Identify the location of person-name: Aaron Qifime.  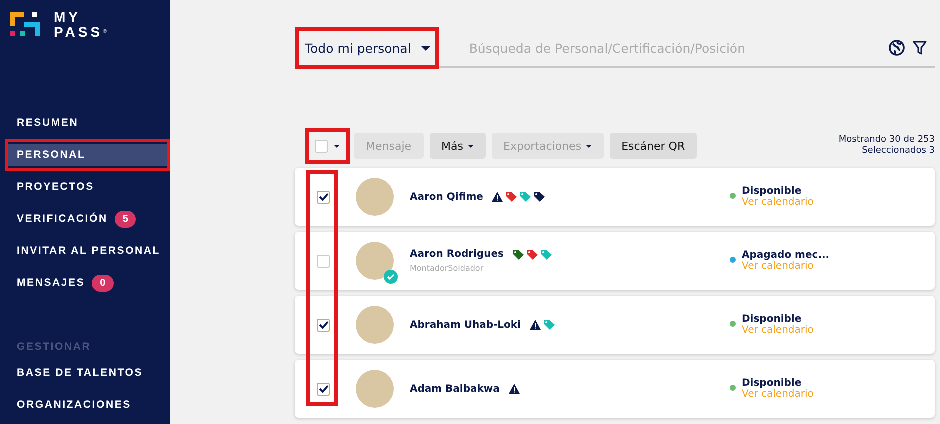
(447, 197).